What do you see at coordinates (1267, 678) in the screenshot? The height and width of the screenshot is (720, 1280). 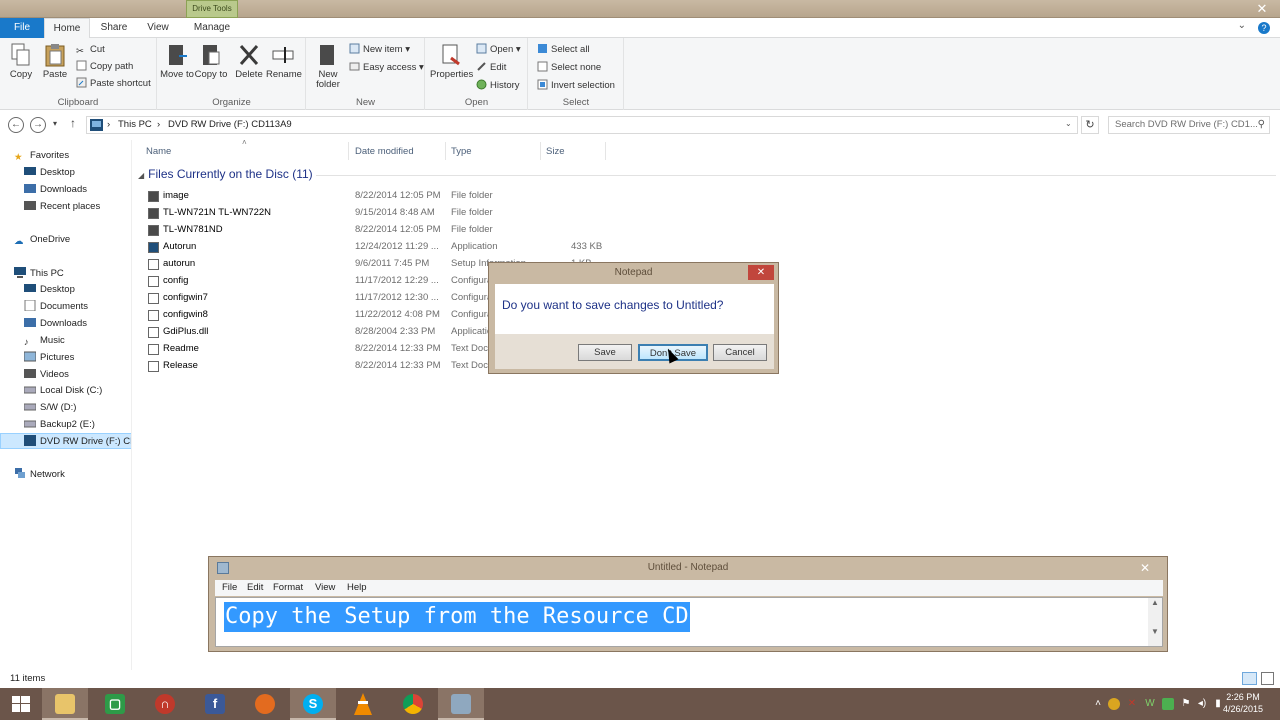 I see `large-icons-view-icon` at bounding box center [1267, 678].